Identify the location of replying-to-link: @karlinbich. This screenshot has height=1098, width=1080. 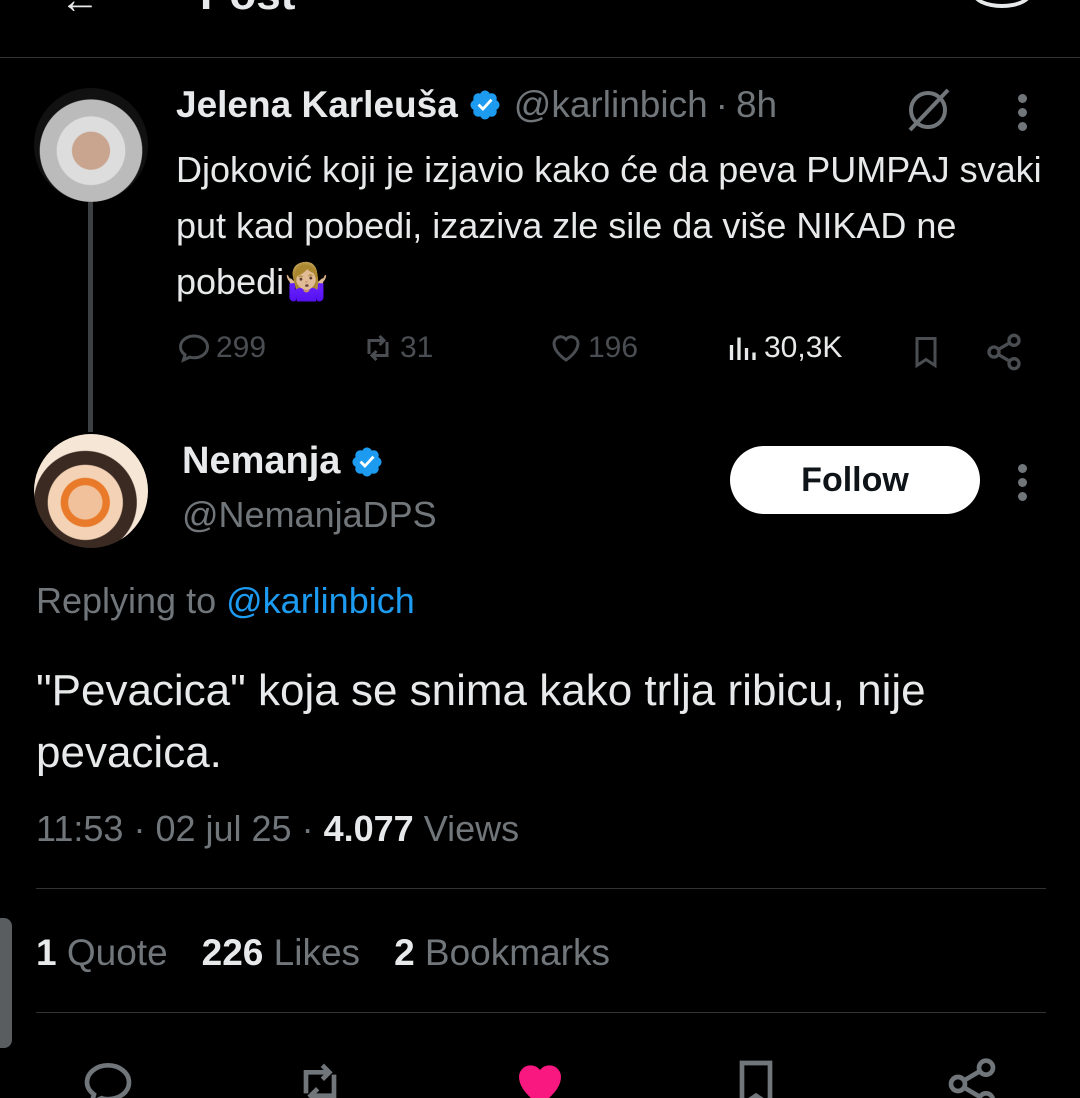
(320, 600).